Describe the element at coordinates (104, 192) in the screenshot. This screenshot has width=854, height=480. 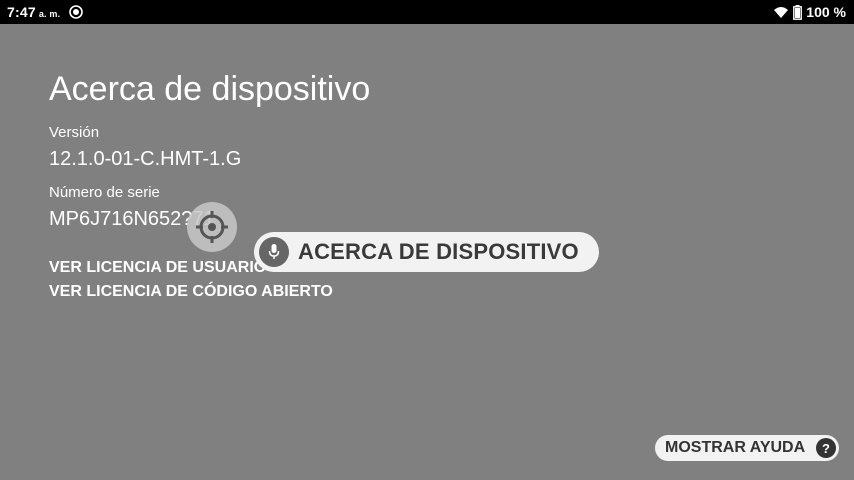
I see `serial-label: Número de serie` at that location.